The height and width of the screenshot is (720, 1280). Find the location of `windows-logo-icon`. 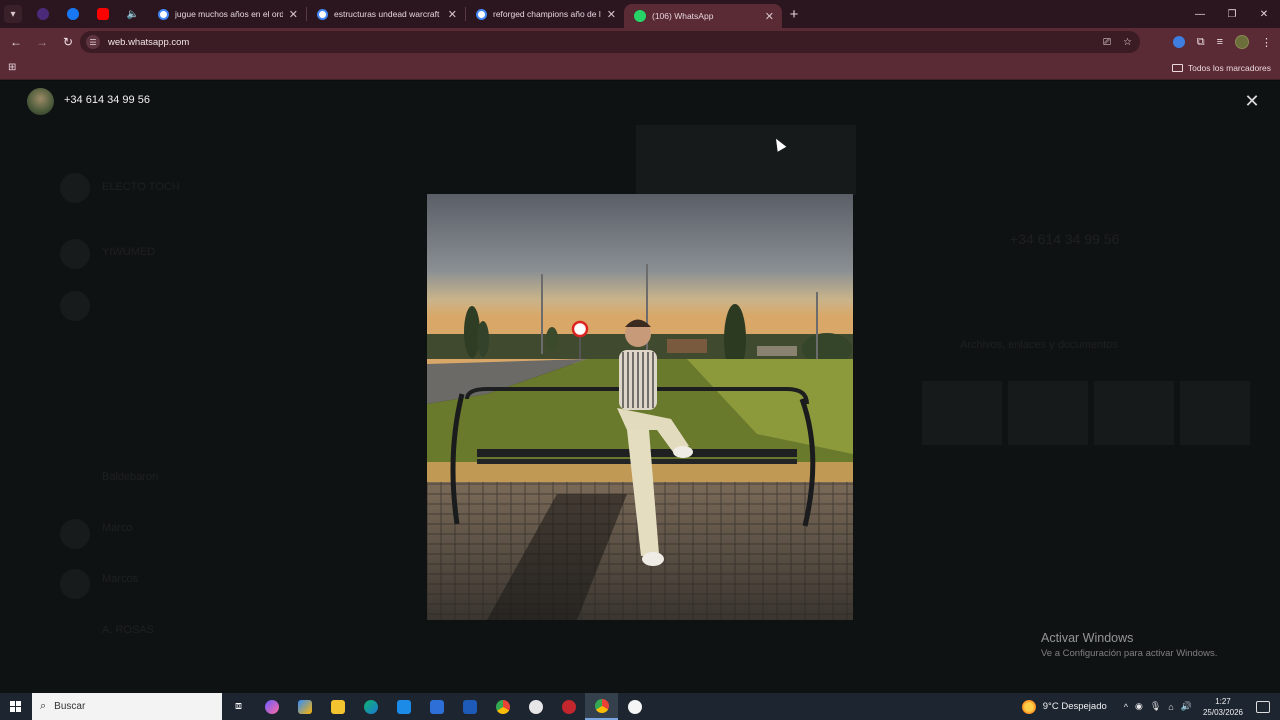

windows-logo-icon is located at coordinates (16, 706).